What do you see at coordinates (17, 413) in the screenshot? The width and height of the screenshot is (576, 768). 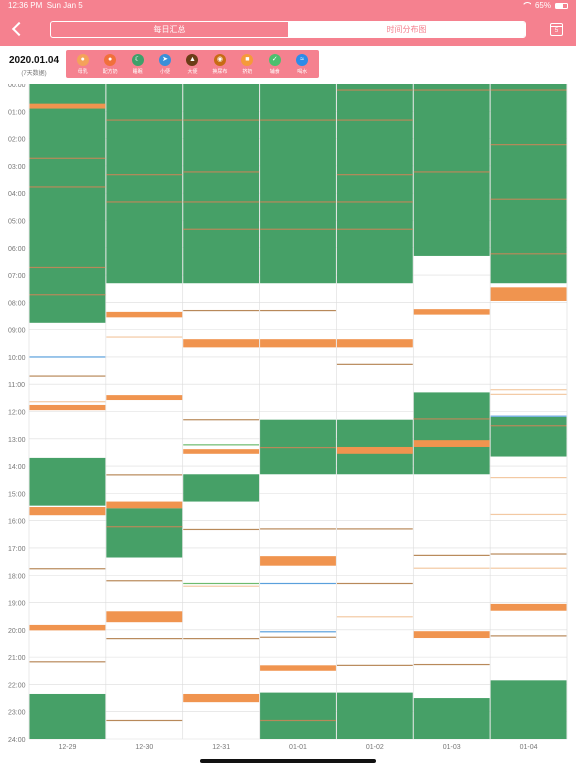 I see `y-tick-label: 12:00` at bounding box center [17, 413].